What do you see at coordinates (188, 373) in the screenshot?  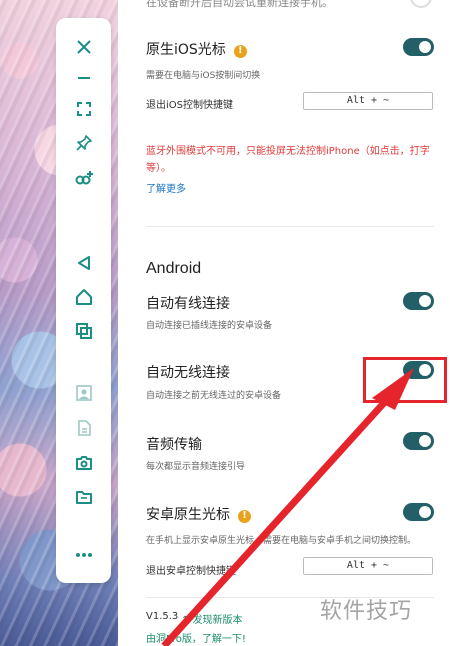 I see `auto-wireless-title: 自动无线连接` at bounding box center [188, 373].